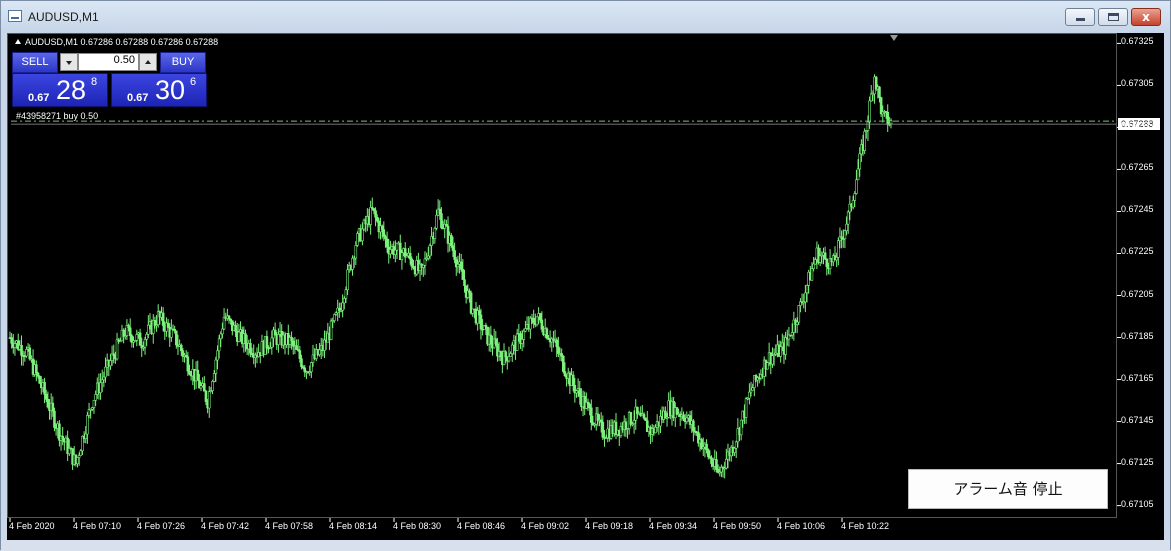  I want to click on buy-quote: 0.67 30 6, so click(159, 90).